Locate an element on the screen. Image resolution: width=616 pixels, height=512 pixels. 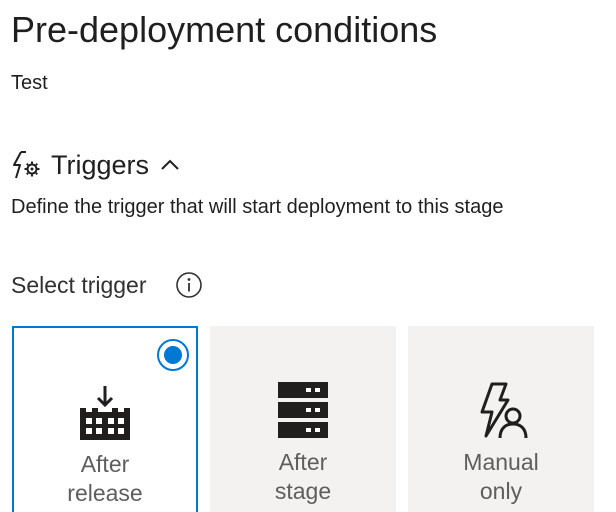
trigger-icon is located at coordinates (26, 165).